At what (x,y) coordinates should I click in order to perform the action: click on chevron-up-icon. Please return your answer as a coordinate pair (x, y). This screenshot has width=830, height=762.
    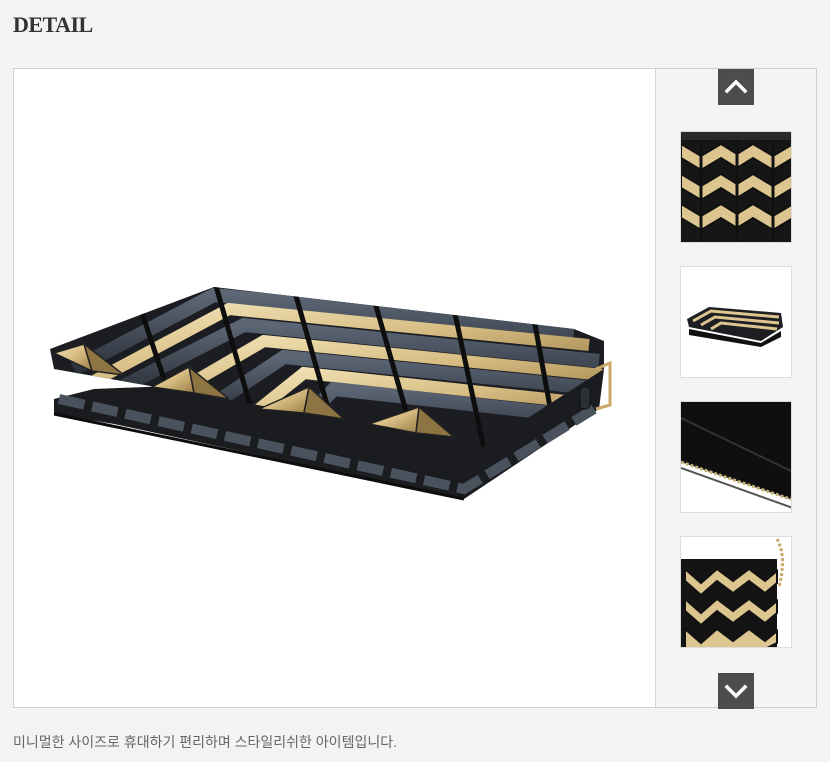
    Looking at the image, I should click on (736, 86).